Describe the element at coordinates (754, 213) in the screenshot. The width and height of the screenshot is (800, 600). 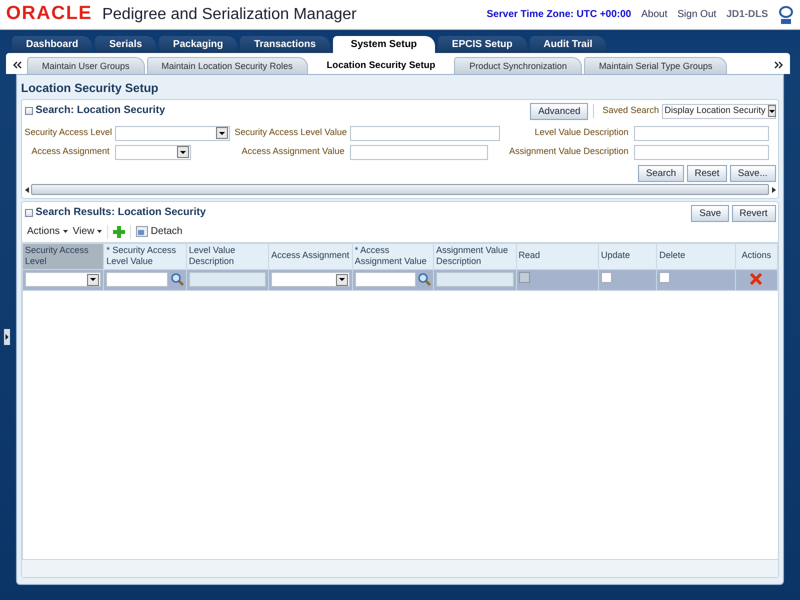
I see `results-button: Revert` at that location.